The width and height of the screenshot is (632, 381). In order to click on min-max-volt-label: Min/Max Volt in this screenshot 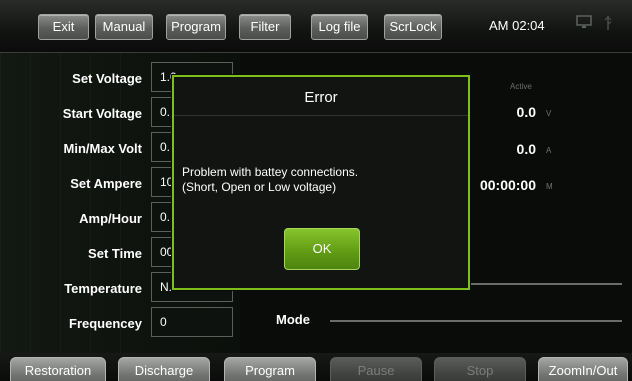, I will do `click(102, 148)`.